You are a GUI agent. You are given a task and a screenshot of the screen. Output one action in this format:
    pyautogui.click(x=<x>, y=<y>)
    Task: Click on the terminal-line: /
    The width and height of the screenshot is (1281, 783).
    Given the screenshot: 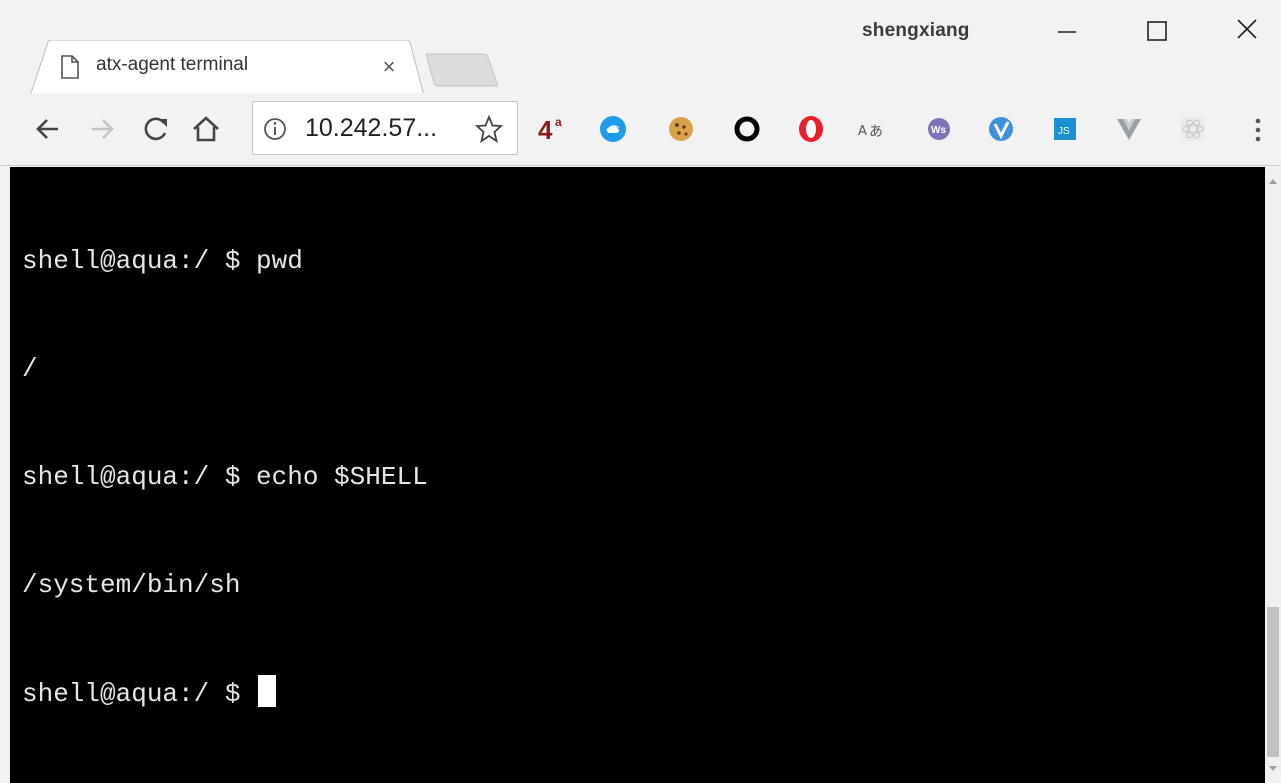 What is the action you would take?
    pyautogui.click(x=30, y=369)
    